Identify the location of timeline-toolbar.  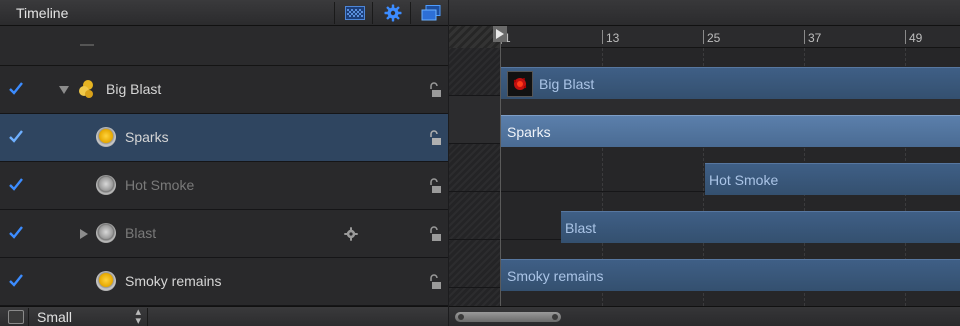
(704, 13).